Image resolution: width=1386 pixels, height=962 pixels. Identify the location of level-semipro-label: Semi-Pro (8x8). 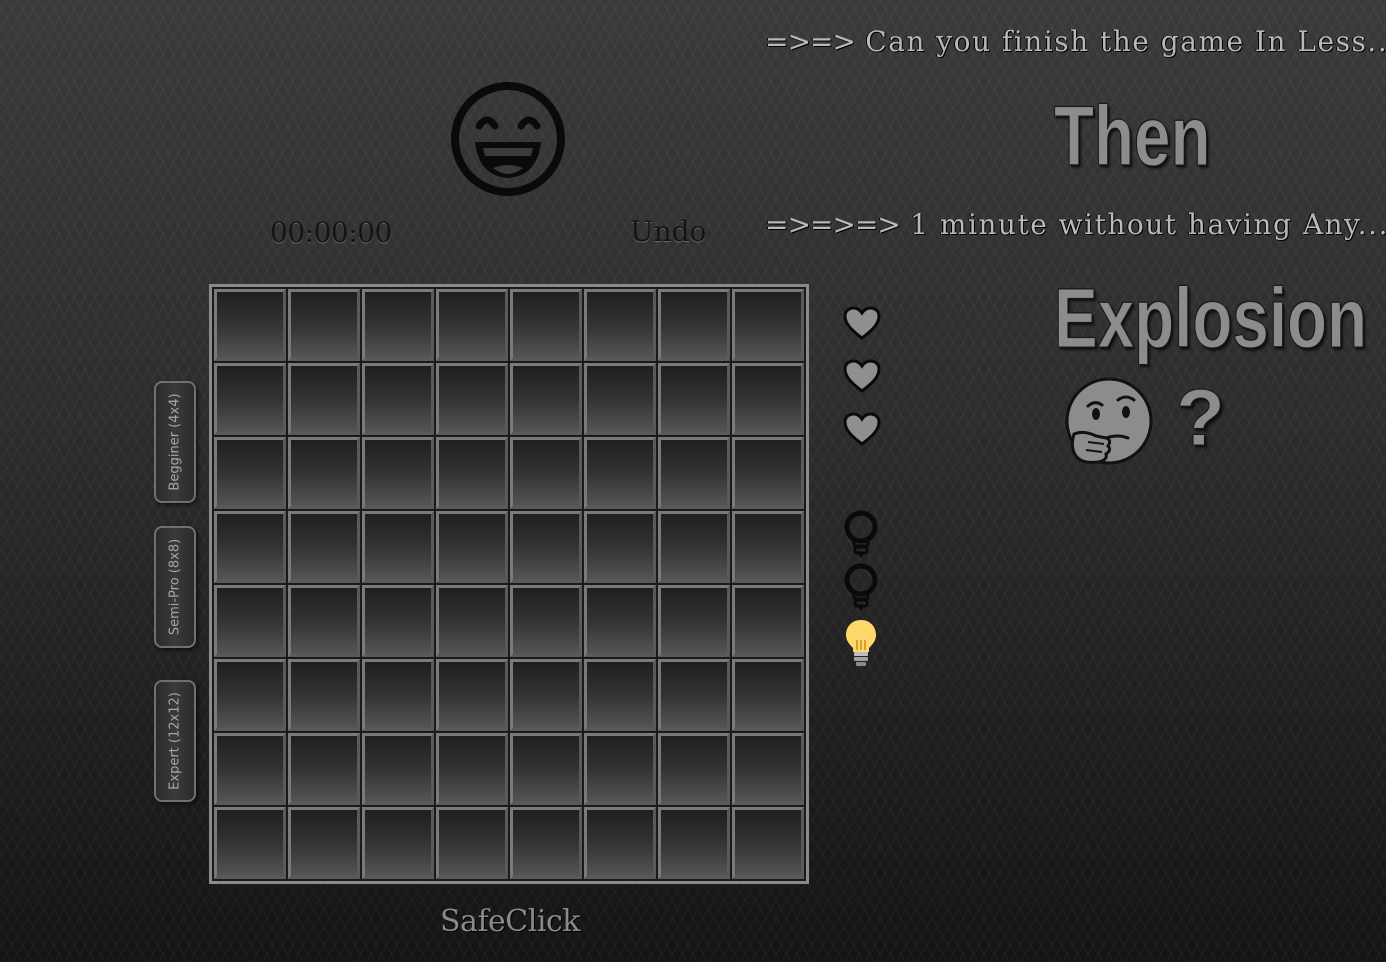
(175, 587).